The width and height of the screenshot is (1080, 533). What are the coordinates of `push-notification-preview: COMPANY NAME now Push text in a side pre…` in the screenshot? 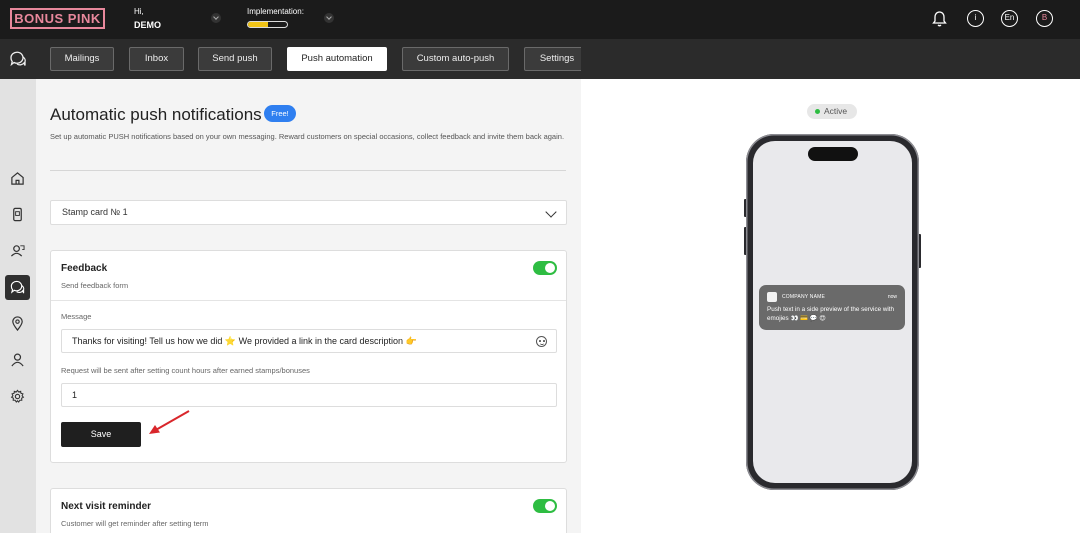 It's located at (832, 307).